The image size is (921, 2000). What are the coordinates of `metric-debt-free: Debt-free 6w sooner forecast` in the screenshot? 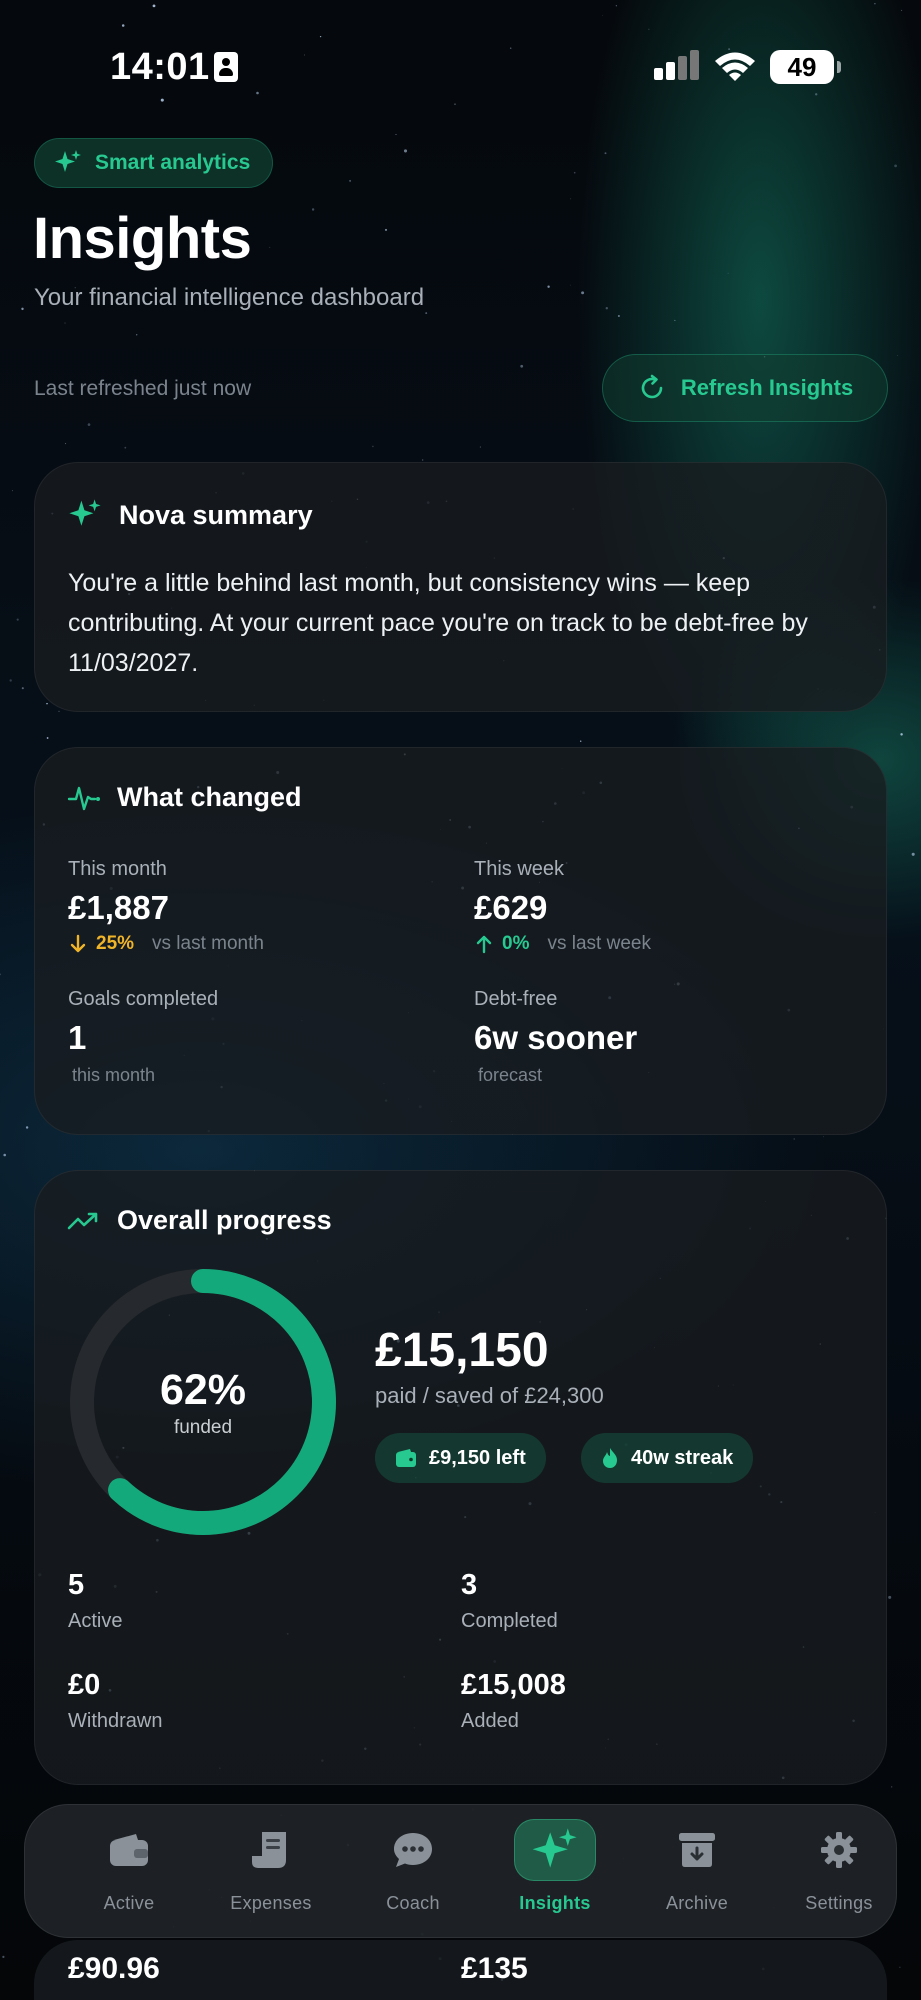 It's located at (555, 1037).